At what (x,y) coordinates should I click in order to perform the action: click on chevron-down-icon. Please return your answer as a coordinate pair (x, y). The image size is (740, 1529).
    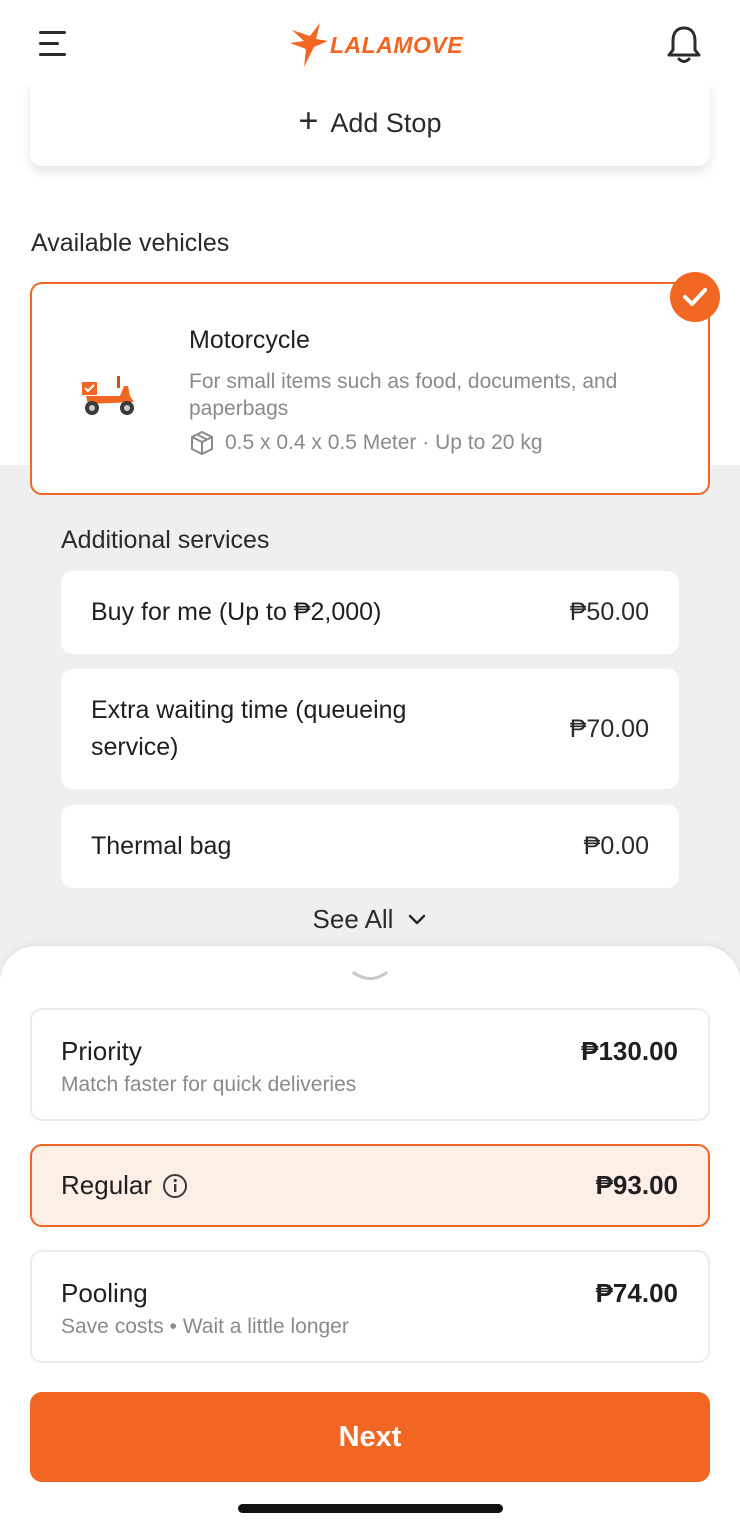
    Looking at the image, I should click on (417, 919).